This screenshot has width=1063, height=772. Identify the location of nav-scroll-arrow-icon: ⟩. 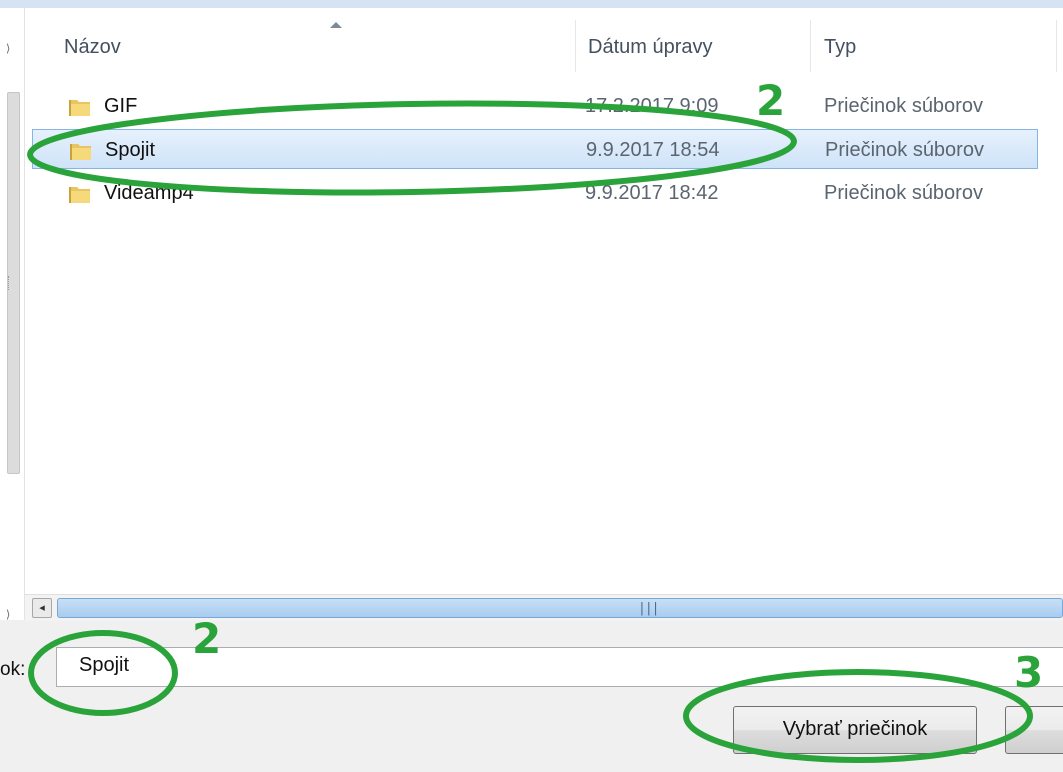
(8, 614).